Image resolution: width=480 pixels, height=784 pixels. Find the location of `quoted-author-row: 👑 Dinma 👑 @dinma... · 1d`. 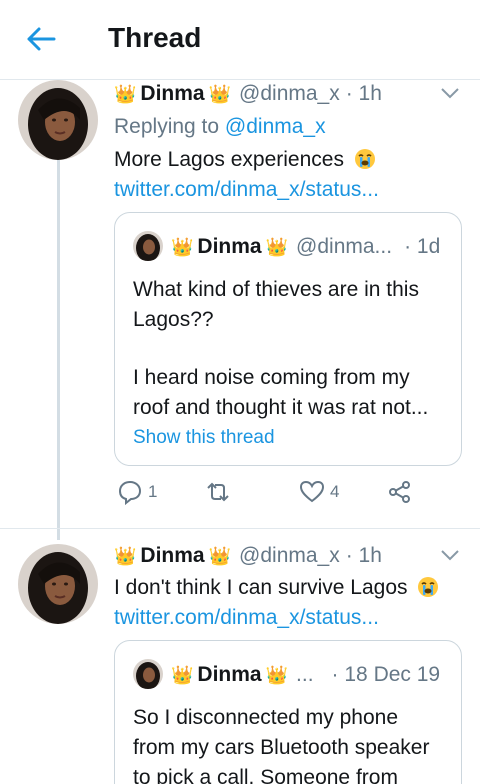

quoted-author-row: 👑 Dinma 👑 @dinma... · 1d is located at coordinates (305, 247).